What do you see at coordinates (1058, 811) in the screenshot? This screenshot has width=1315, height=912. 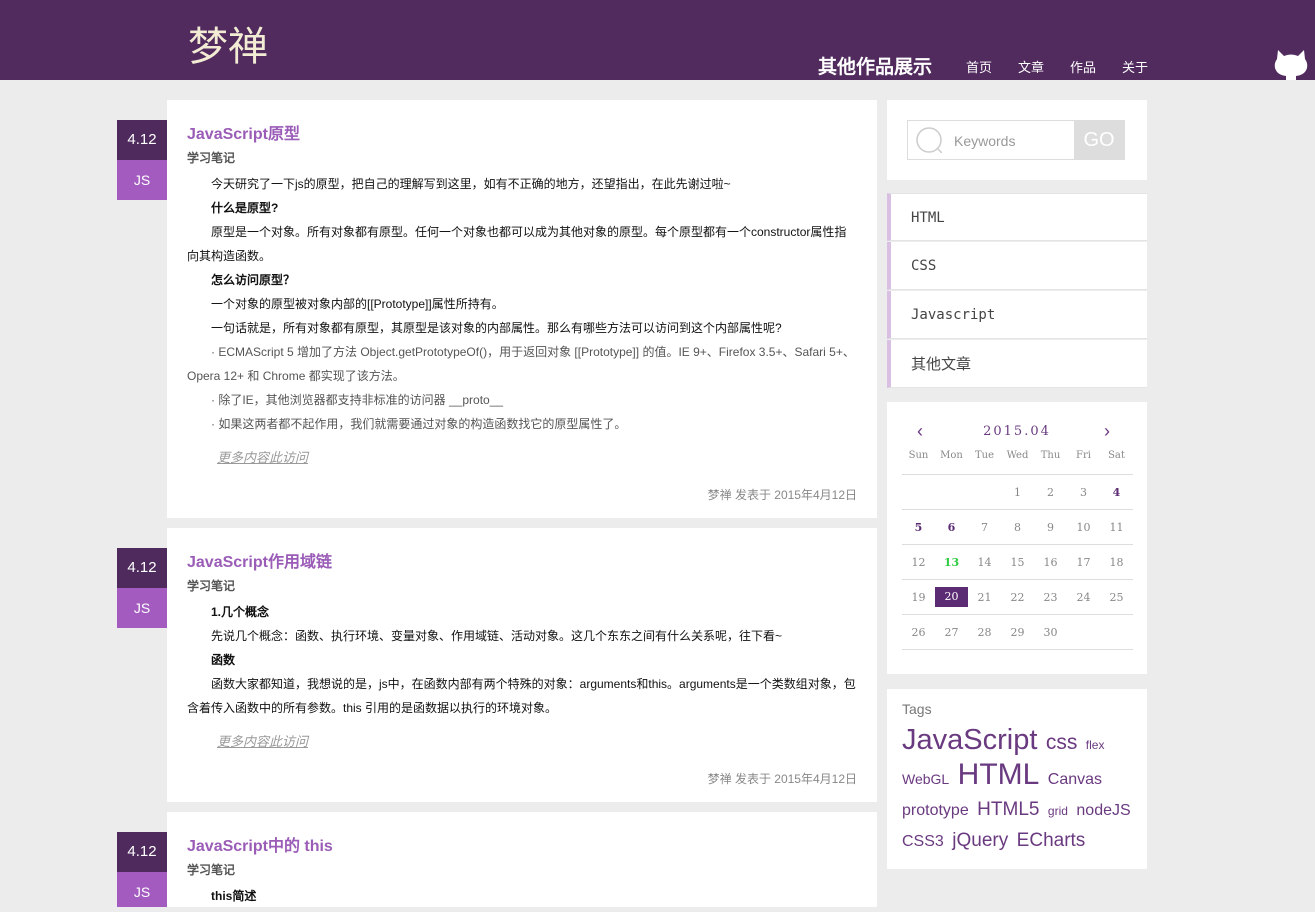 I see `tag-link: grid` at bounding box center [1058, 811].